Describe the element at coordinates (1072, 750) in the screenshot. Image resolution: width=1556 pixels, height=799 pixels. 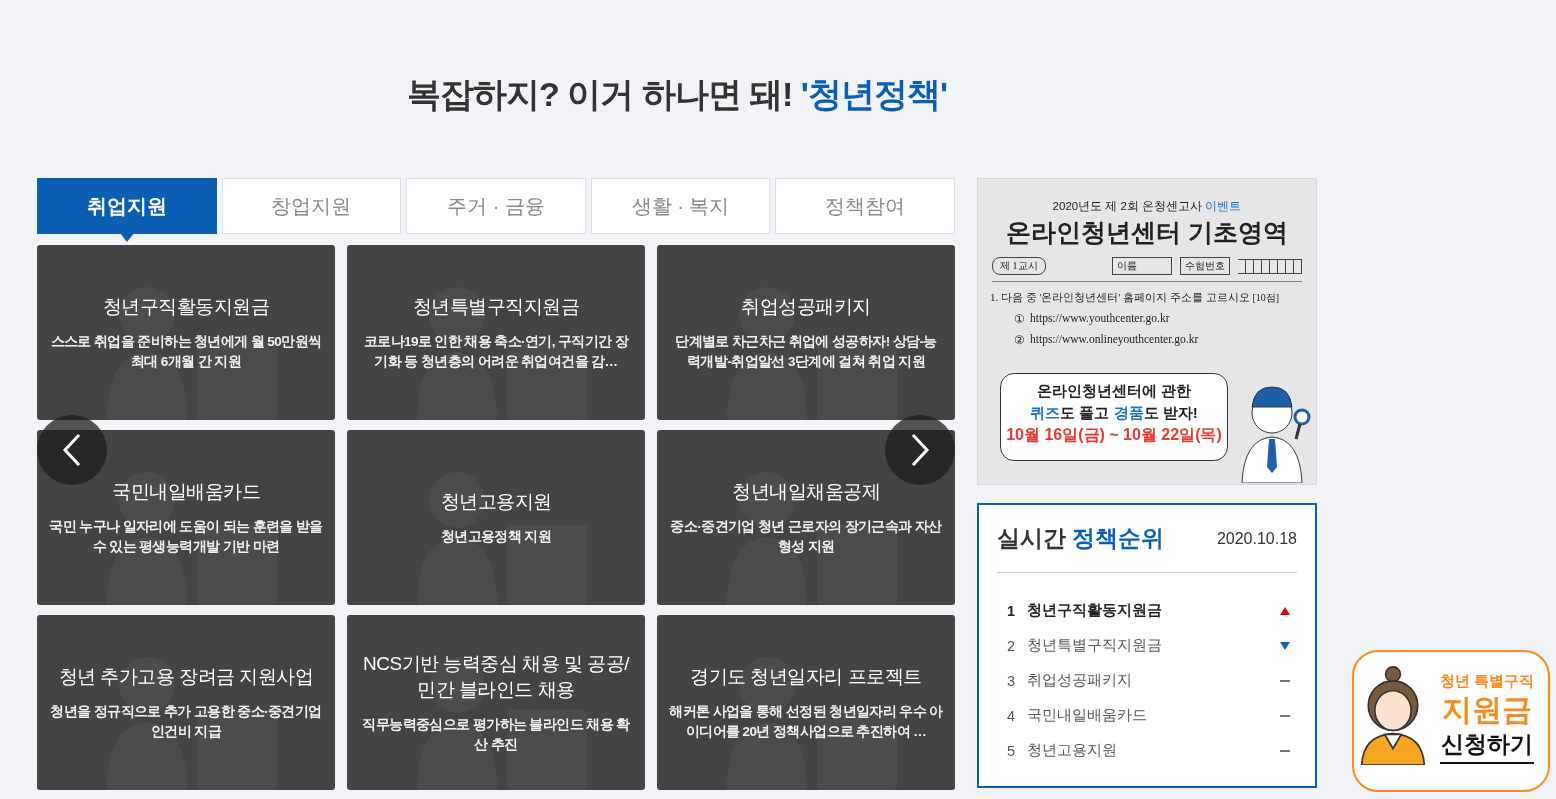
I see `policy-link: 청년고용지원` at that location.